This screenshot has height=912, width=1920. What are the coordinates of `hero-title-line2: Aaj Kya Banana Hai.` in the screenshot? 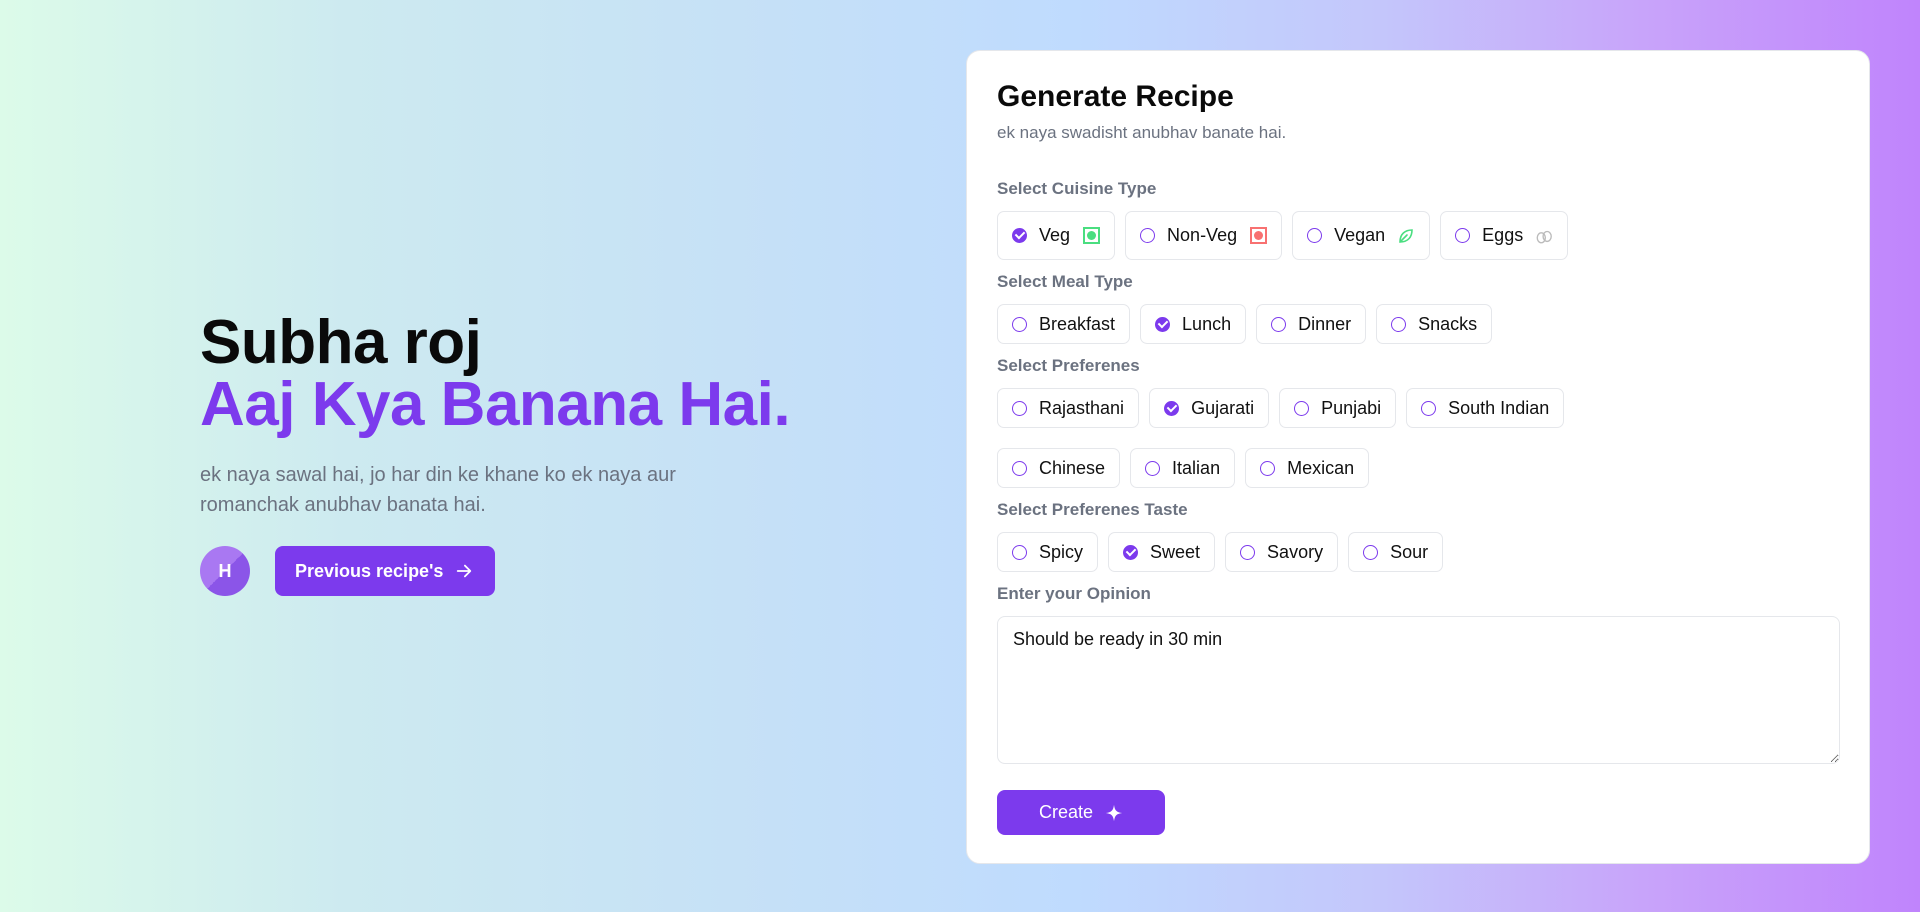 It's located at (495, 404).